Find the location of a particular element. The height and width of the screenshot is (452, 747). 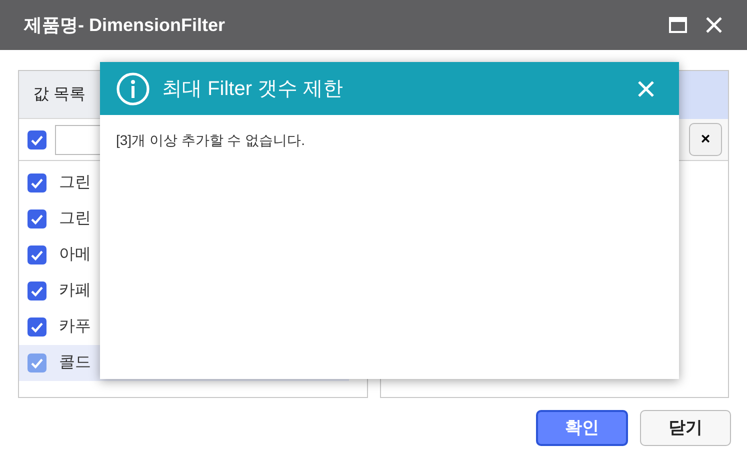

window-title: 제품명- DimensionFilter is located at coordinates (125, 25).